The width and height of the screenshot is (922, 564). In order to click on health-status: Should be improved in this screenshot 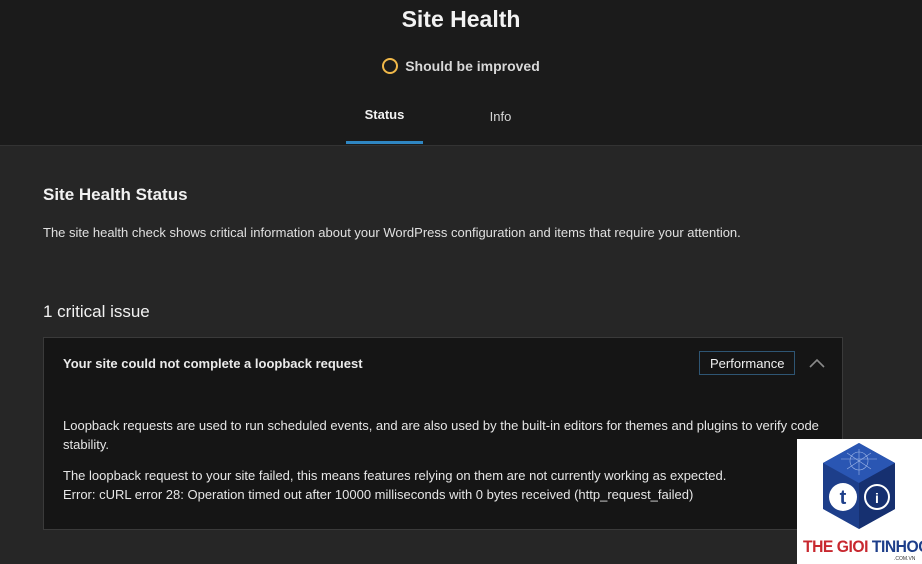, I will do `click(461, 65)`.